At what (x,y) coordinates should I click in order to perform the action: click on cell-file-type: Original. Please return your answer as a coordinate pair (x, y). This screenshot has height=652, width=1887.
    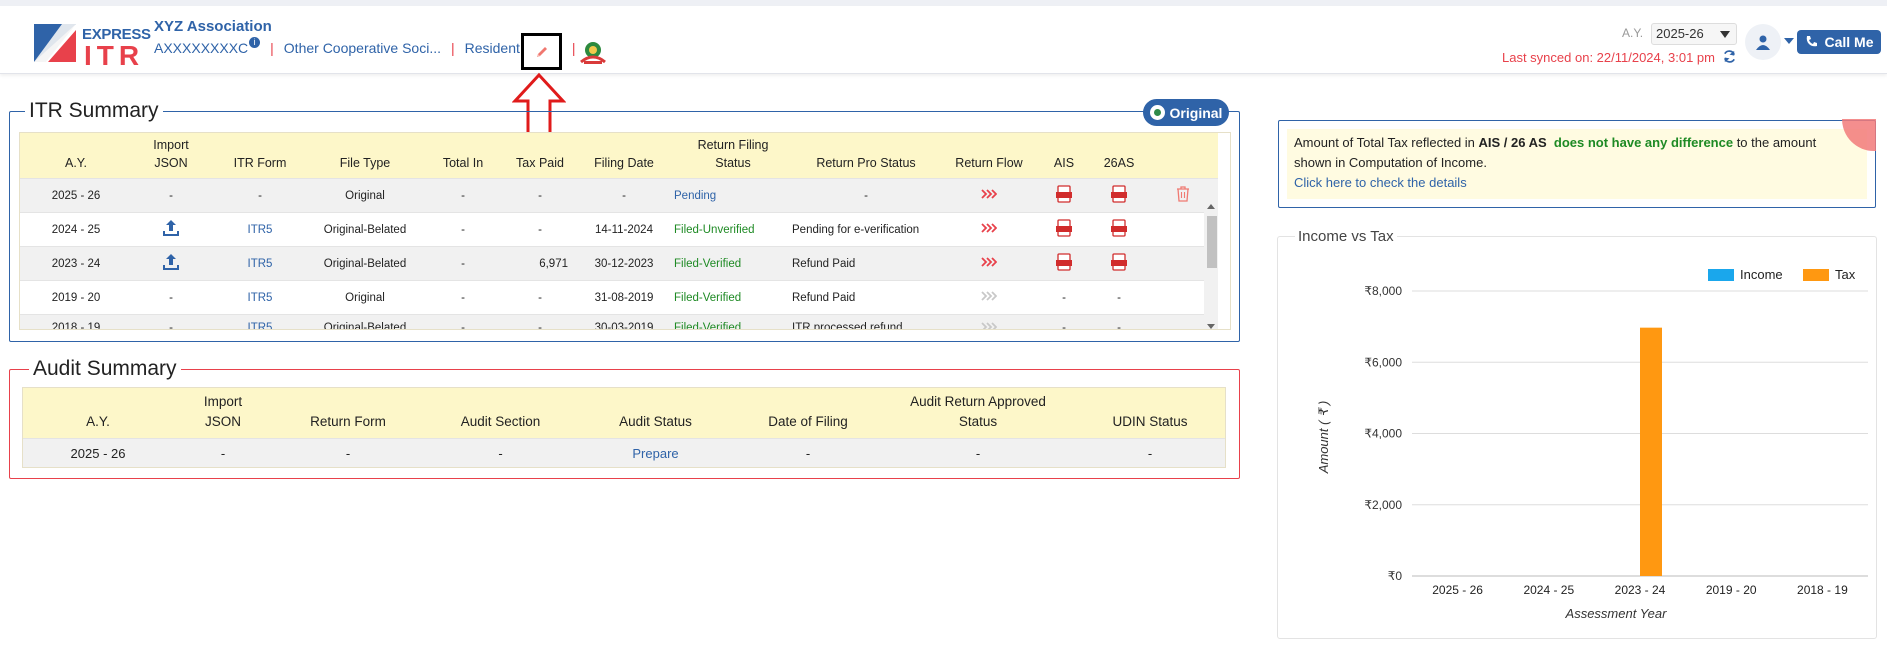
    Looking at the image, I should click on (365, 297).